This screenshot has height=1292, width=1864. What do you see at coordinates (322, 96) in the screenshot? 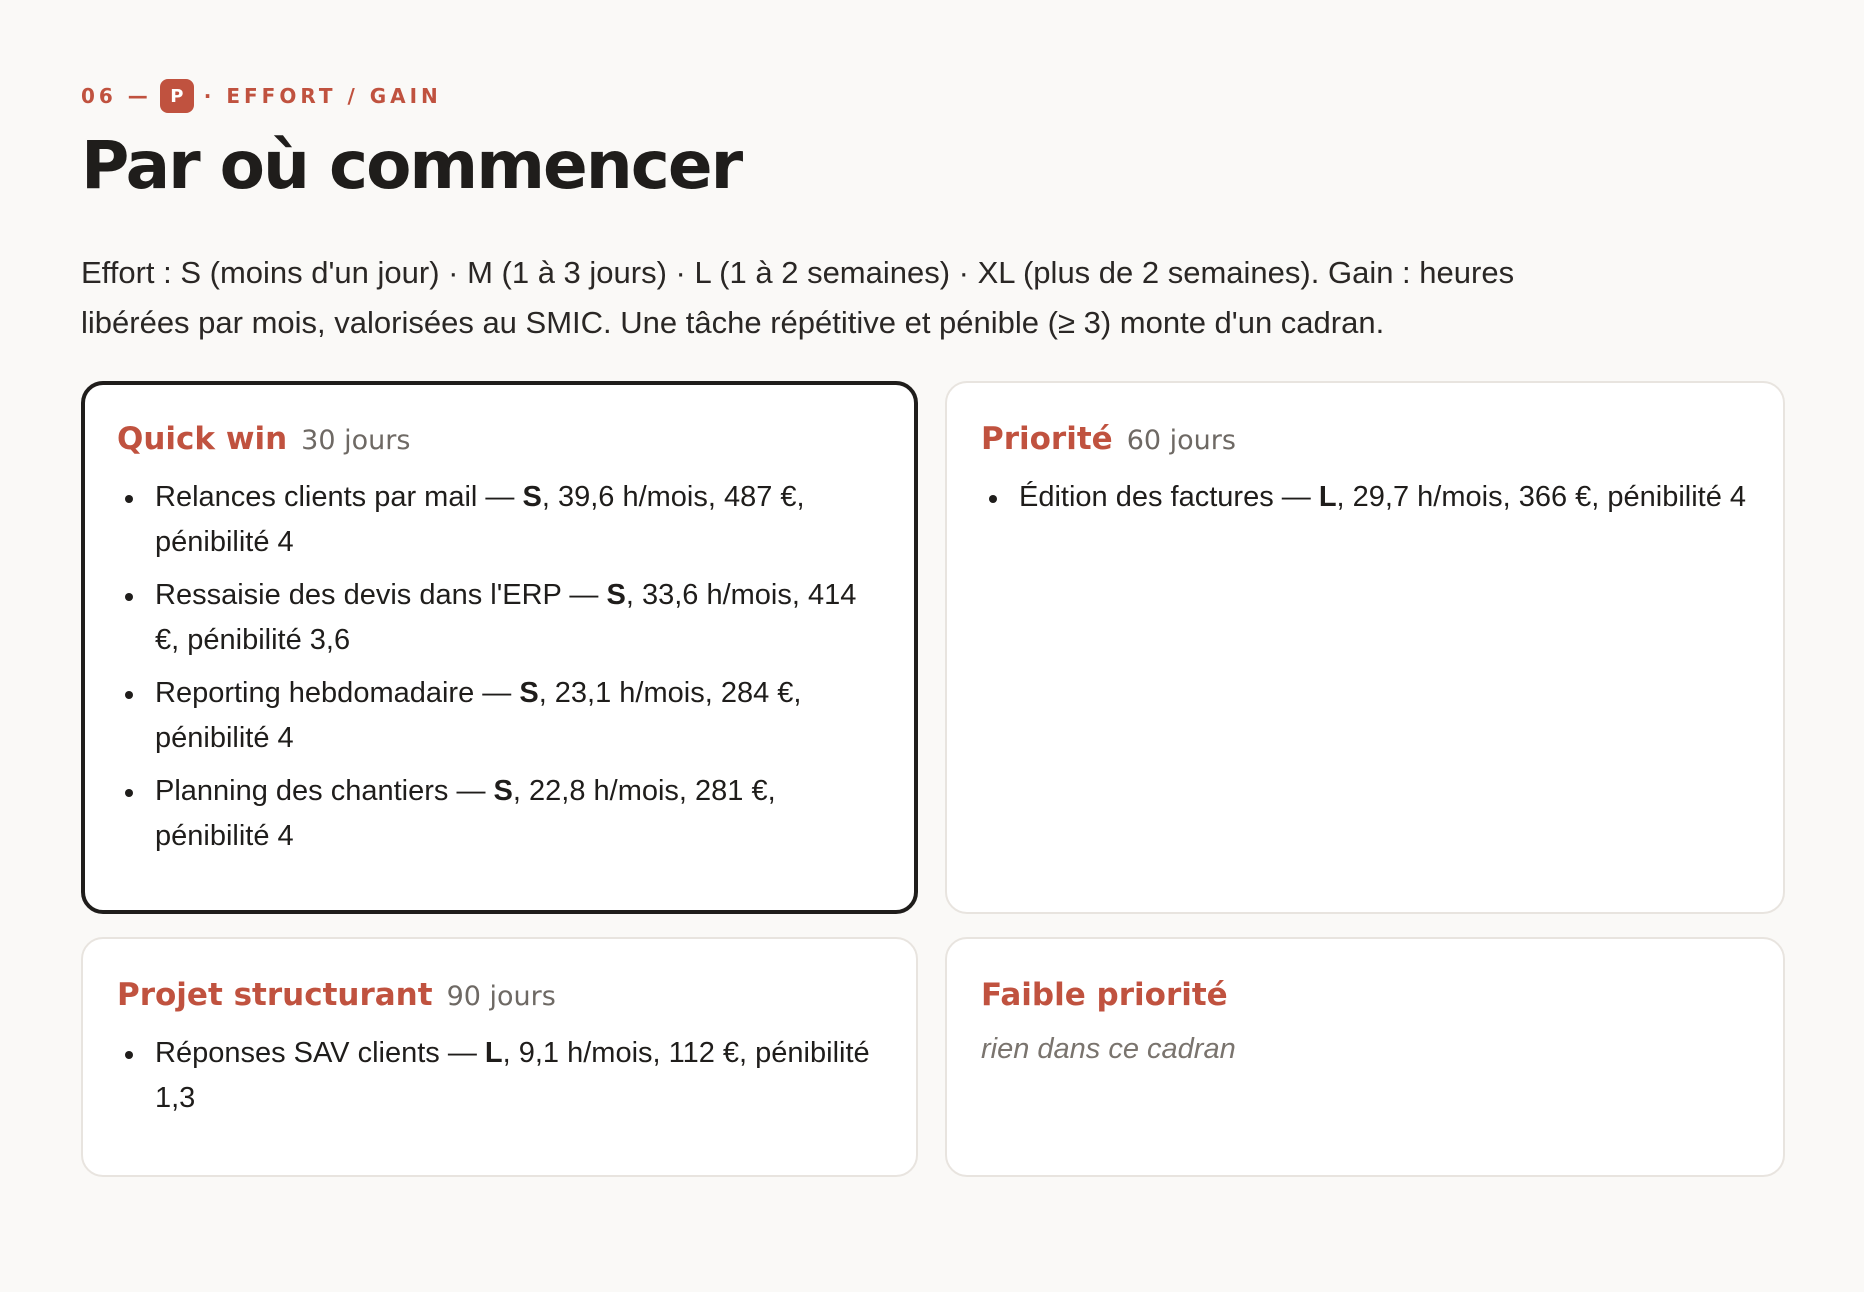
I see `section-label: · EFFORT / GAIN` at bounding box center [322, 96].